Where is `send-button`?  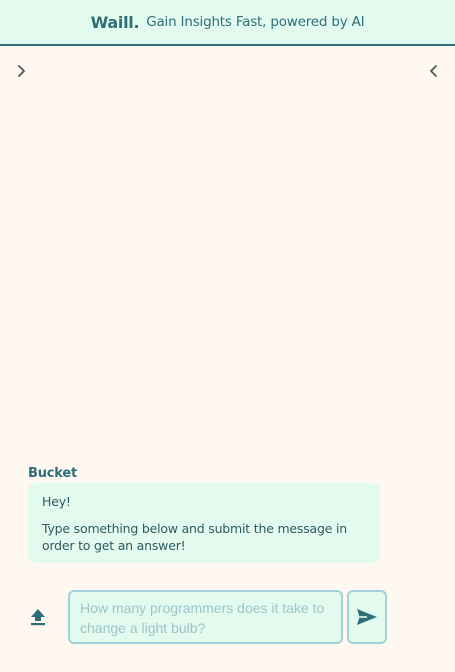
send-button is located at coordinates (367, 617).